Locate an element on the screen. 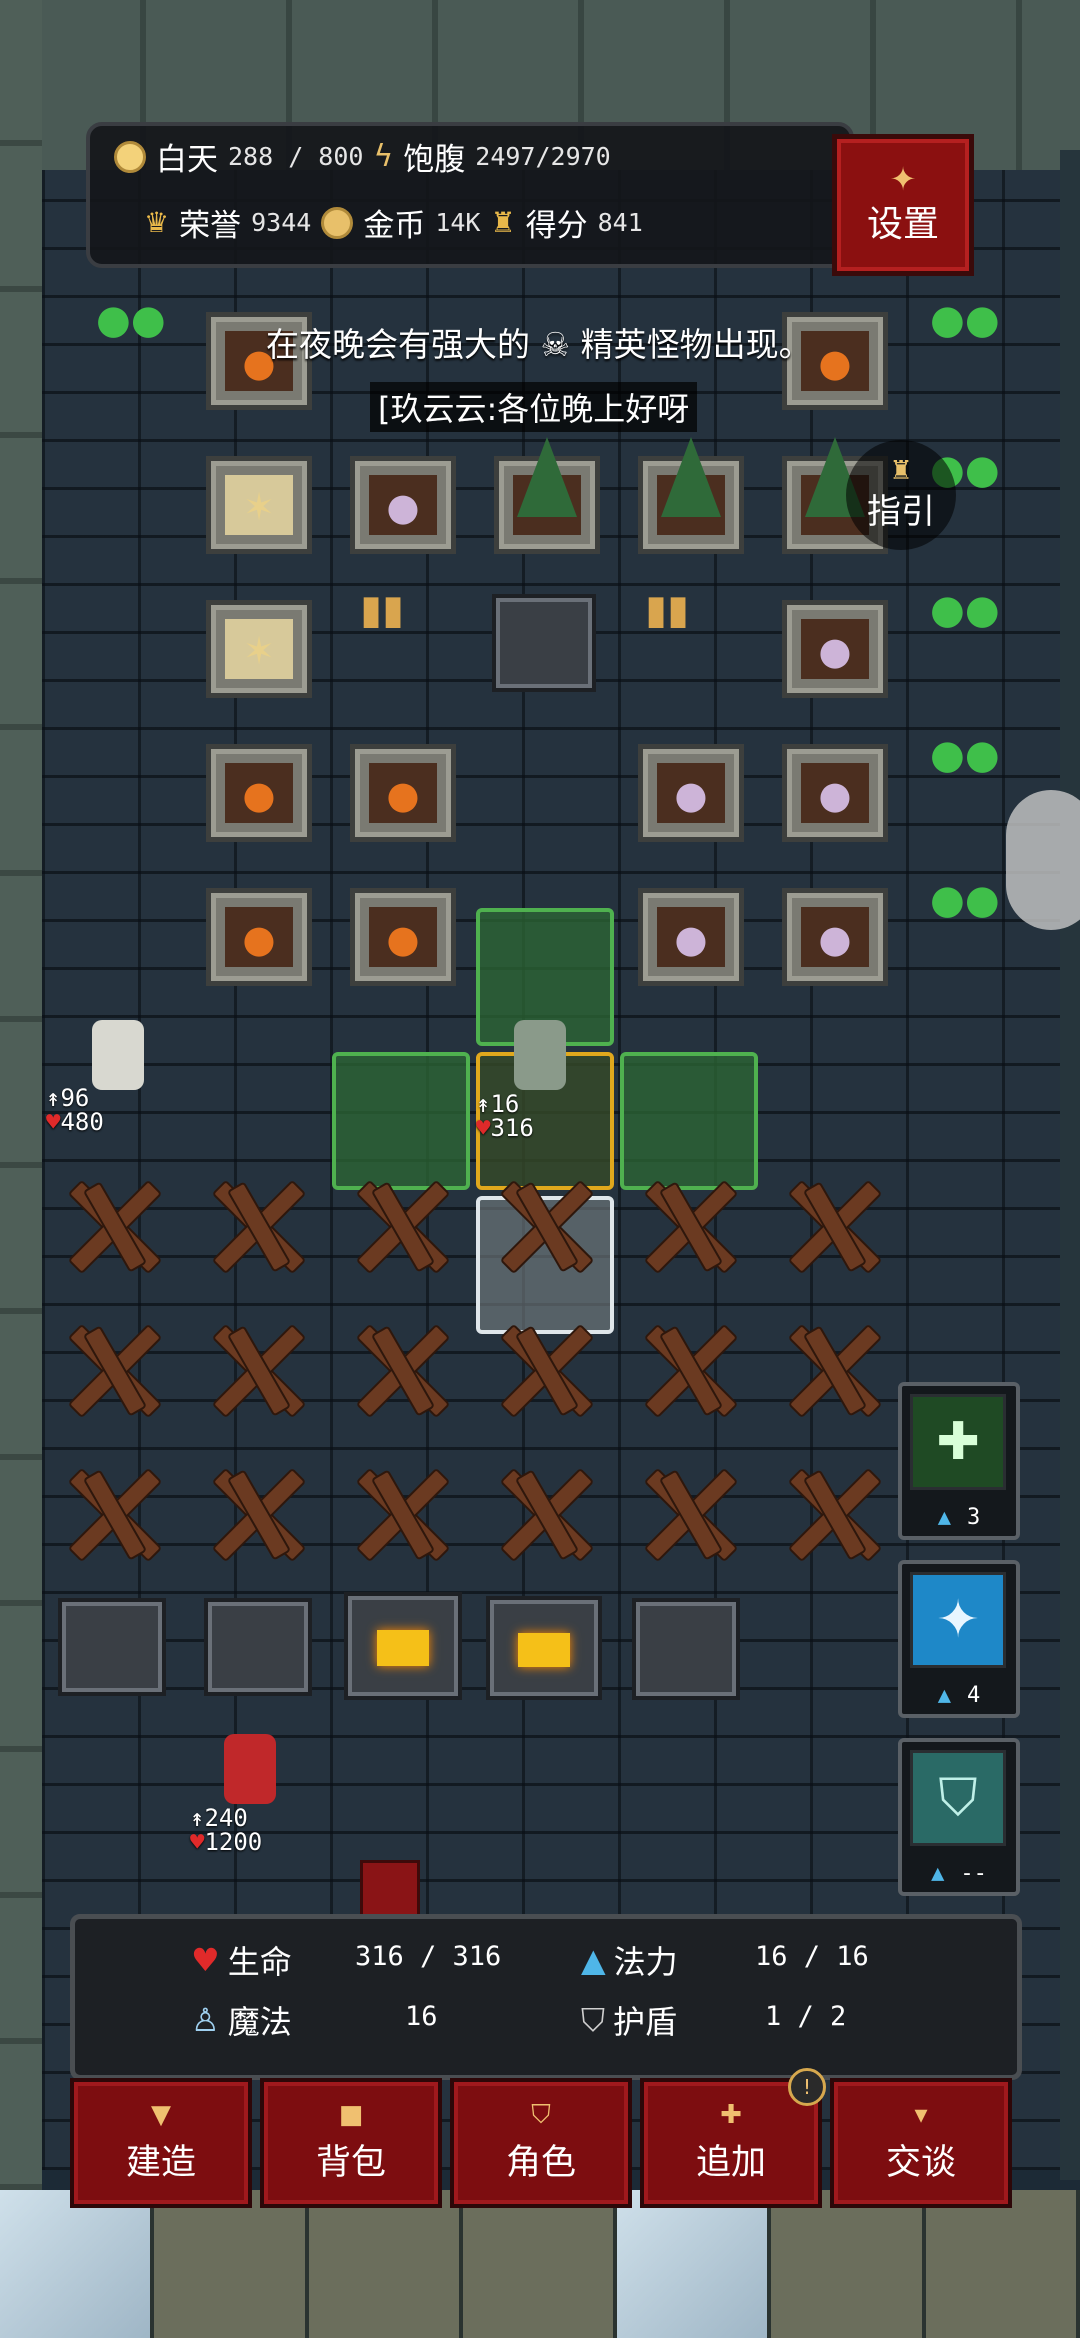 The width and height of the screenshot is (1080, 2338). shield-value: 1 / 2 is located at coordinates (806, 2016).